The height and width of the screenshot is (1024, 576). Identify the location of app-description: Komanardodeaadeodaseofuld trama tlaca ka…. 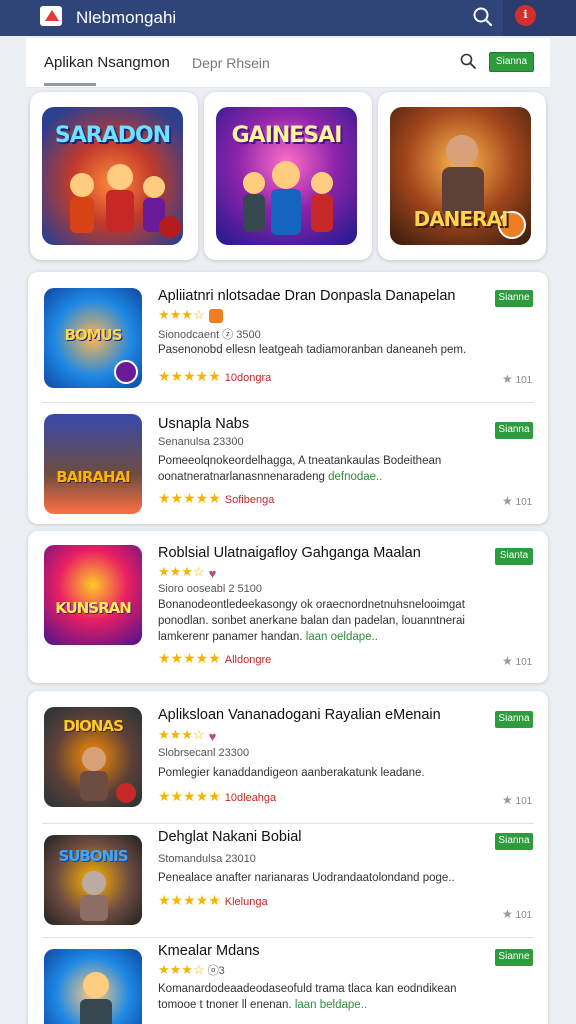
(307, 997).